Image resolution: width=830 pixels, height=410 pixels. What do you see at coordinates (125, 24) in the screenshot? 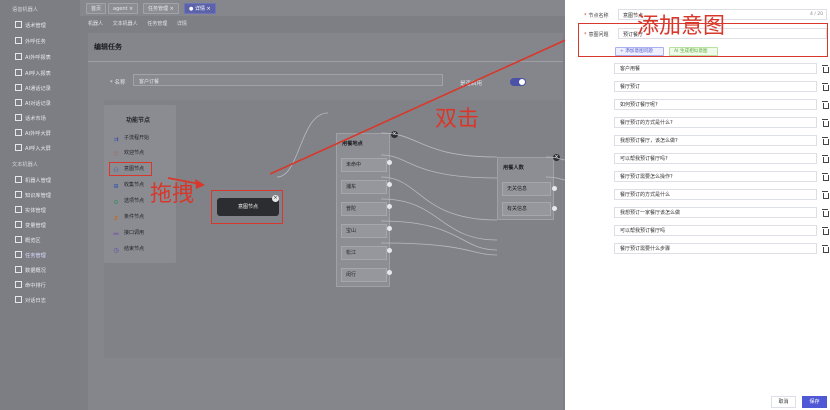
I see `breadcrumb-item: 文本机器人` at bounding box center [125, 24].